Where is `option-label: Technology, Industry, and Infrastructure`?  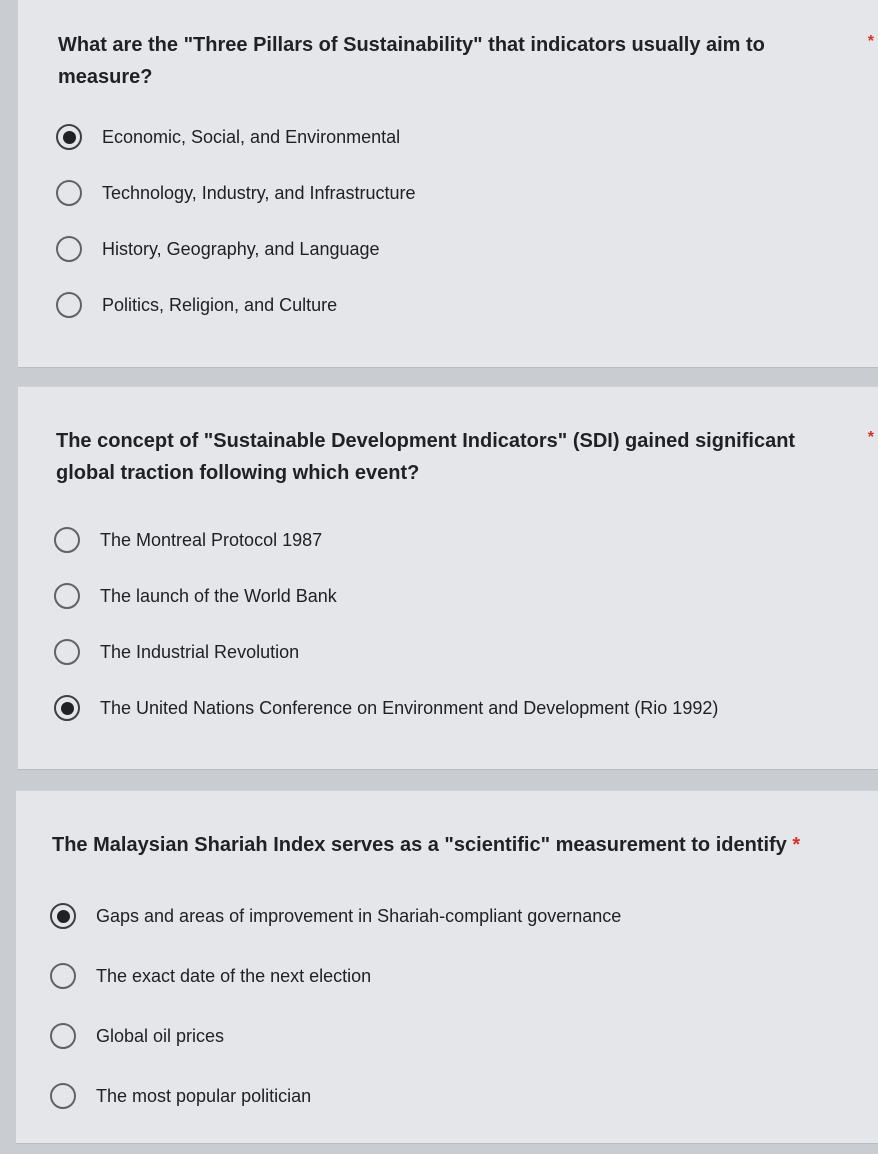 option-label: Technology, Industry, and Infrastructure is located at coordinates (259, 192).